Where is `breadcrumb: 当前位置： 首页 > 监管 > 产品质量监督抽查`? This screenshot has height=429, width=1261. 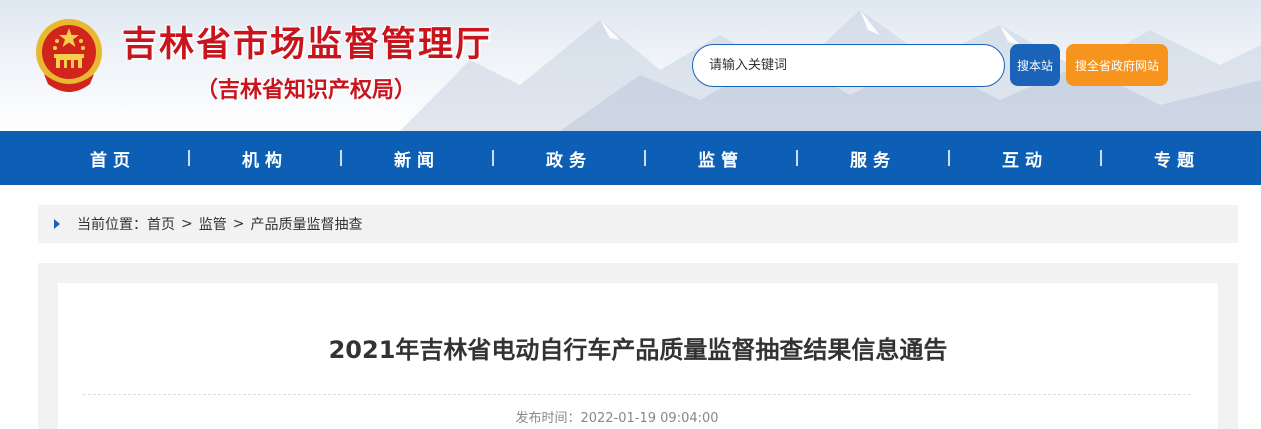 breadcrumb: 当前位置： 首页 > 监管 > 产品质量监督抽查 is located at coordinates (638, 224).